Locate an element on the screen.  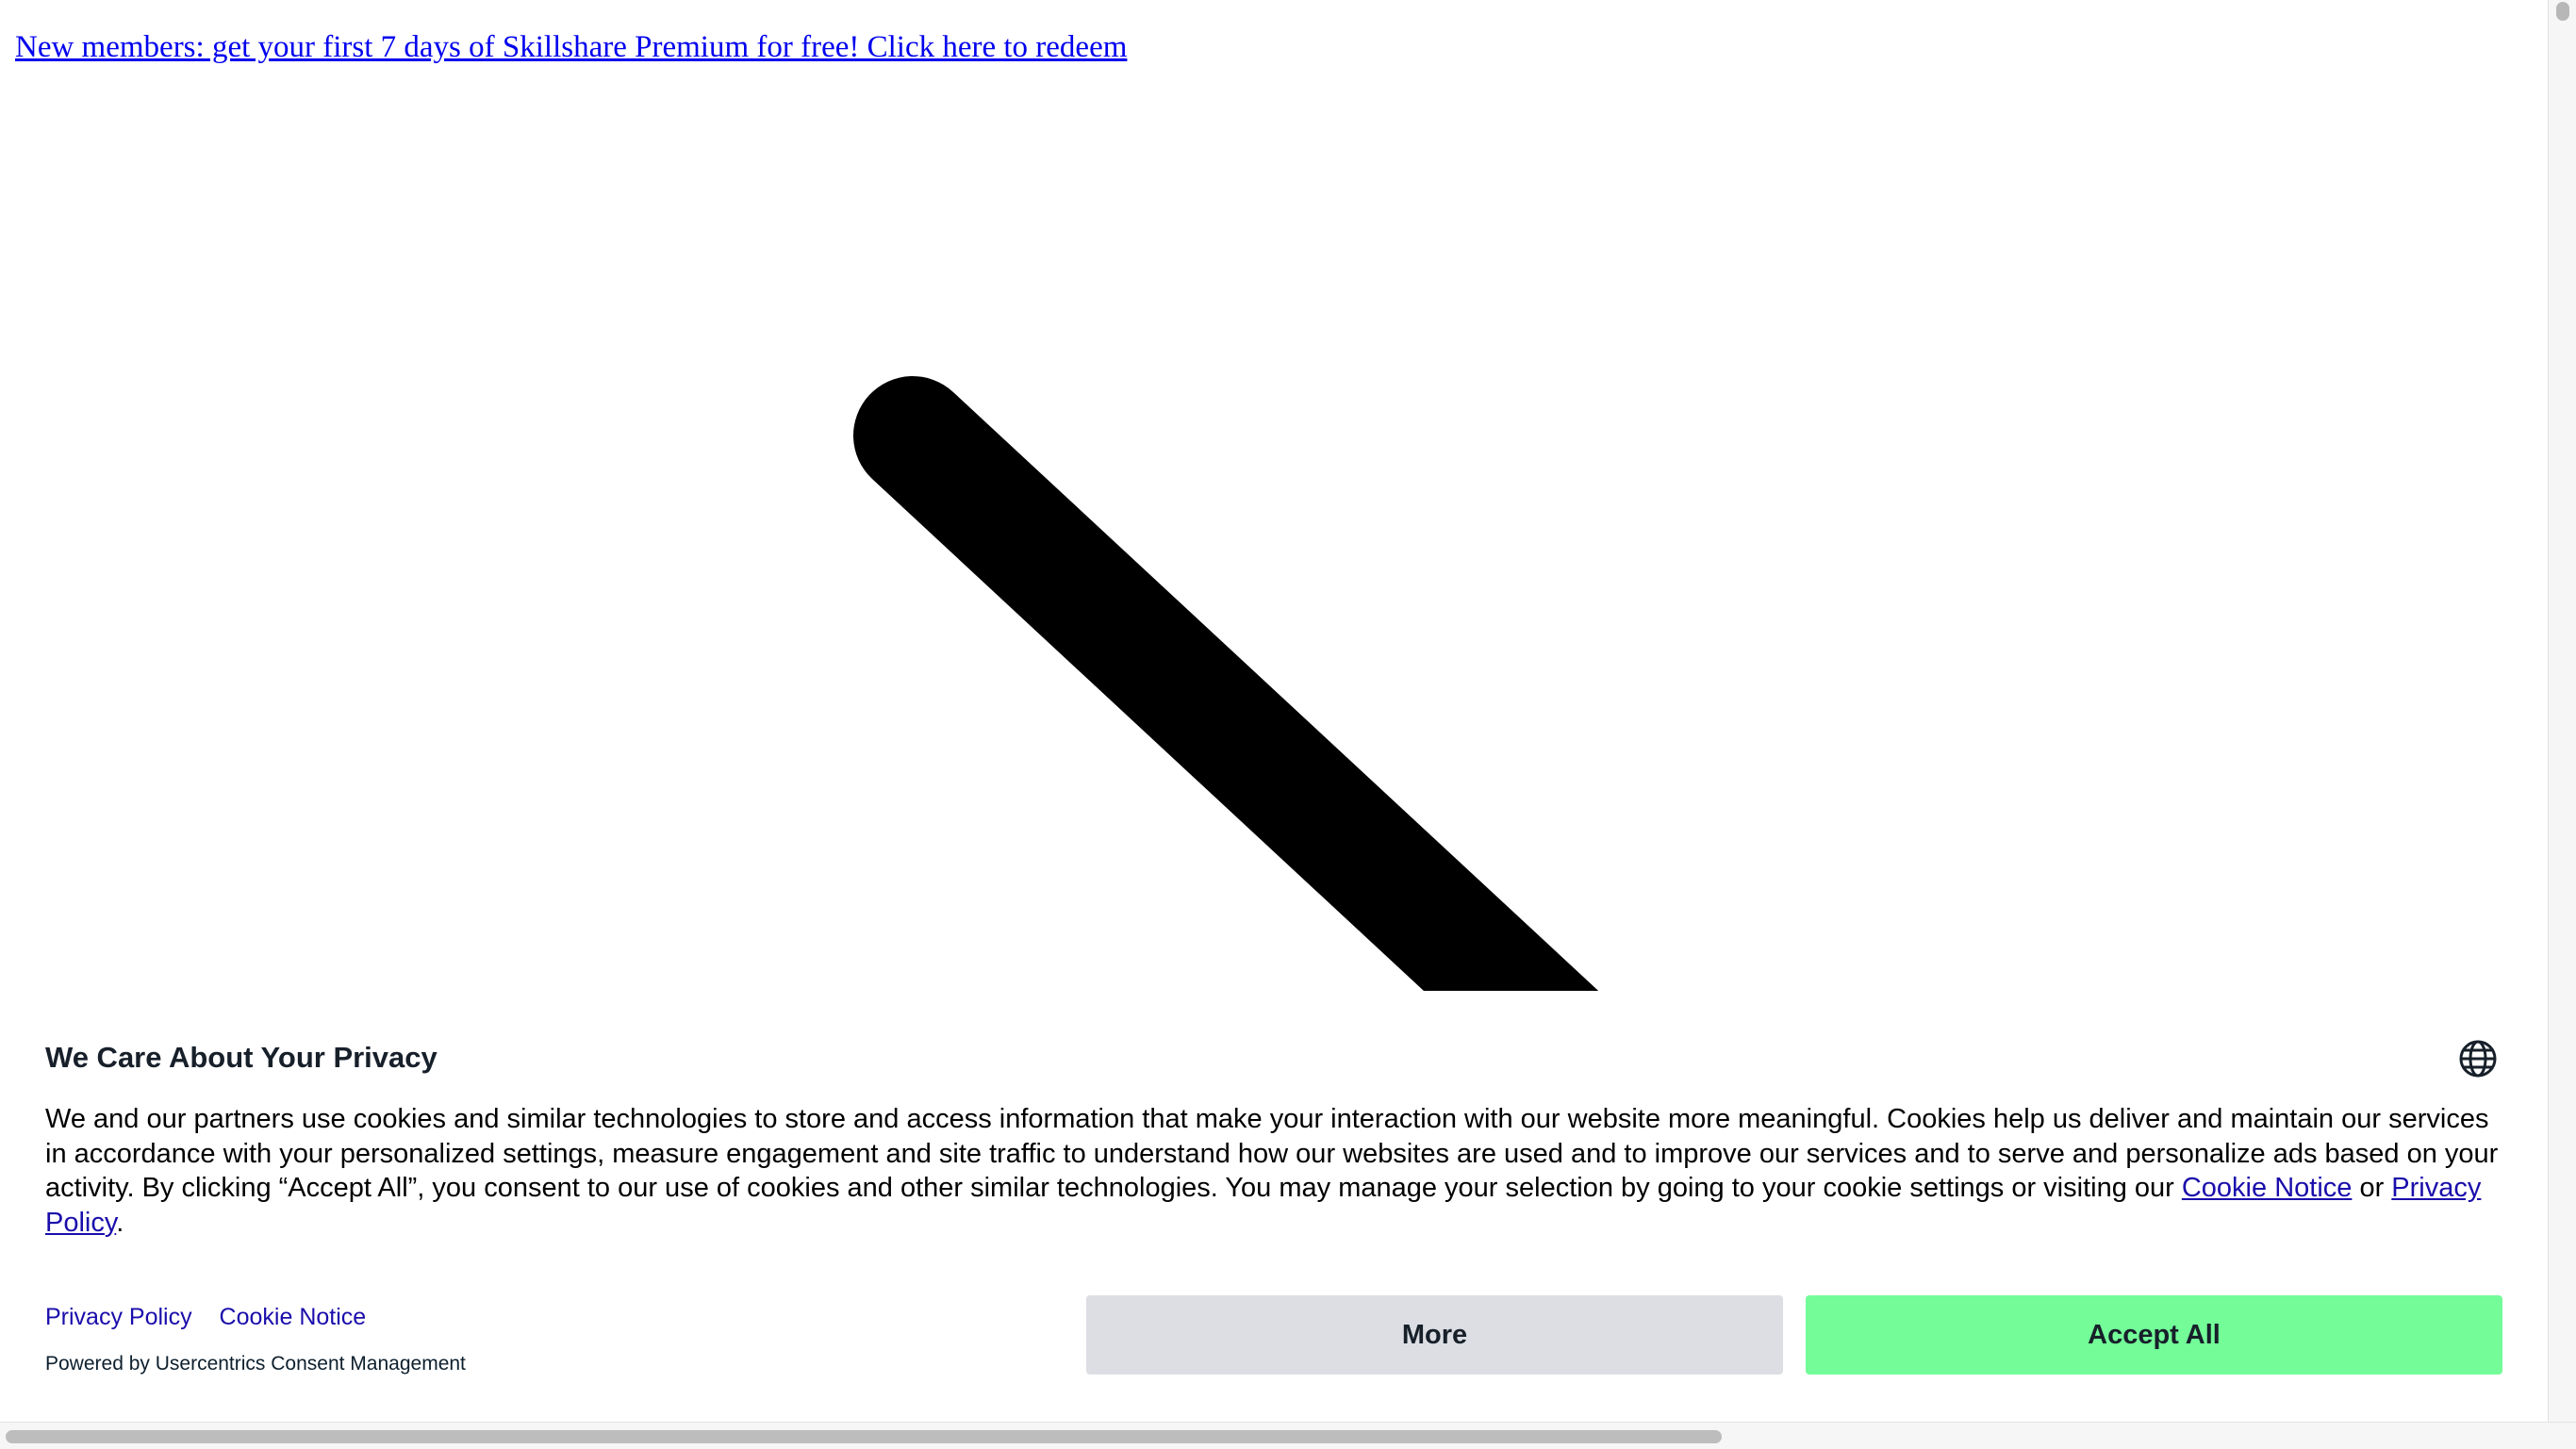
cookie-notice-inline-link: Cookie Notice is located at coordinates (2267, 1188).